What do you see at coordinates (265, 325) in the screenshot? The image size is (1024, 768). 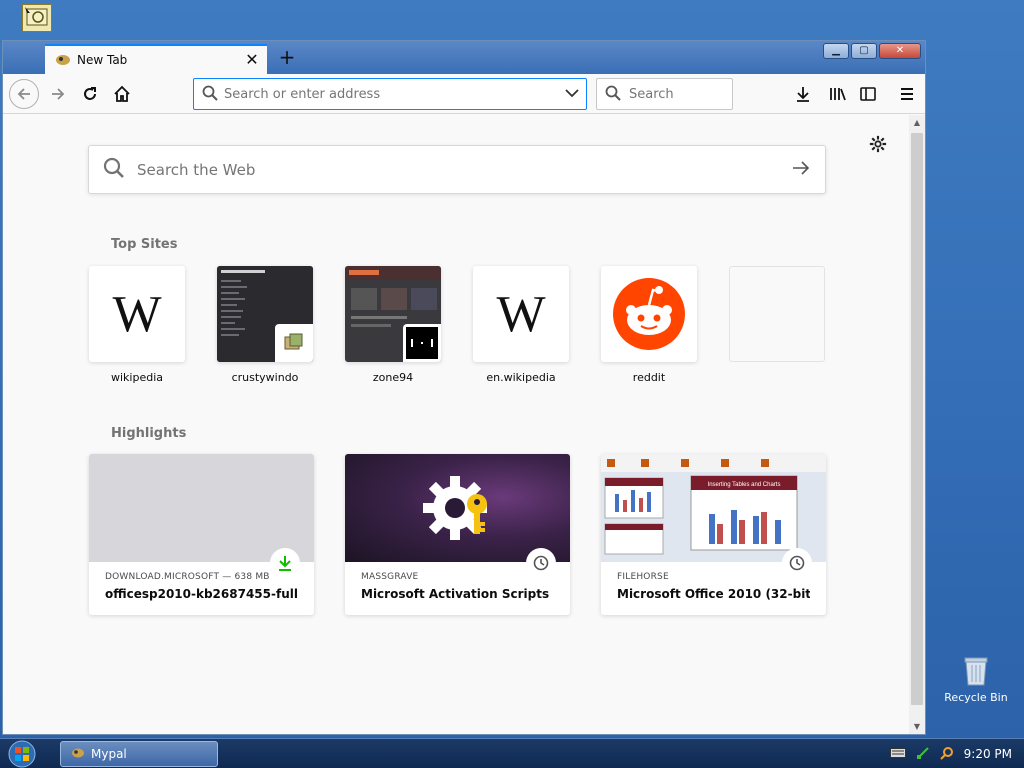 I see `top-site-crustywindo: crustywindo` at bounding box center [265, 325].